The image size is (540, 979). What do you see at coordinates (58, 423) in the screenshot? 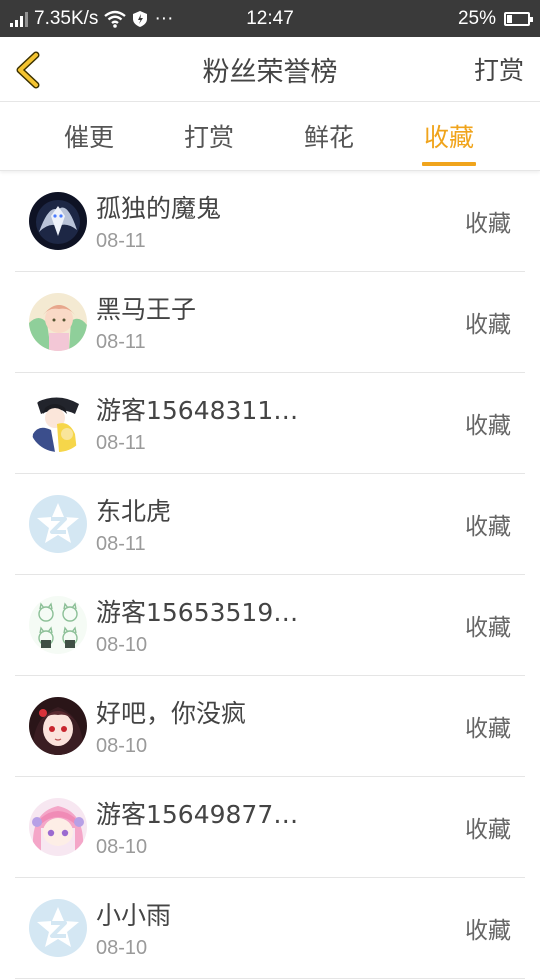
I see `anime-couple-avatar` at bounding box center [58, 423].